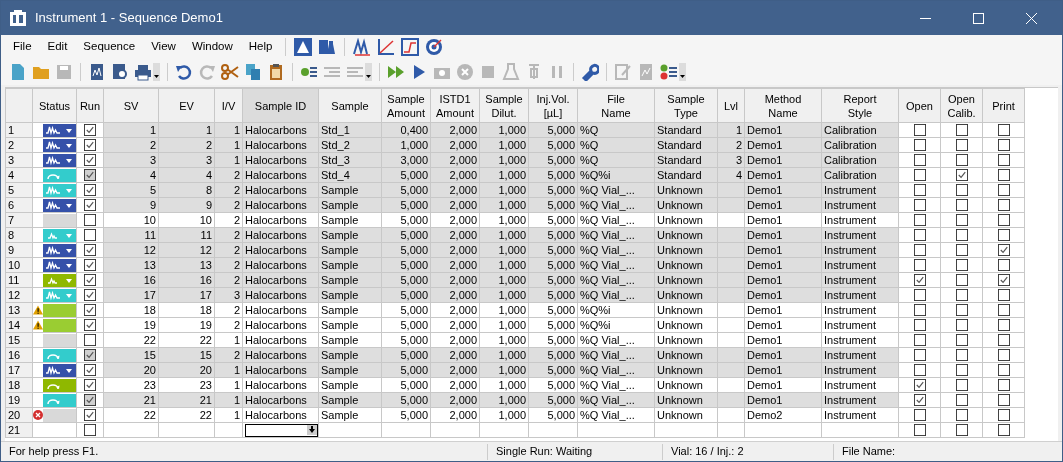 The height and width of the screenshot is (462, 1063). I want to click on menu-item: Sequence, so click(109, 47).